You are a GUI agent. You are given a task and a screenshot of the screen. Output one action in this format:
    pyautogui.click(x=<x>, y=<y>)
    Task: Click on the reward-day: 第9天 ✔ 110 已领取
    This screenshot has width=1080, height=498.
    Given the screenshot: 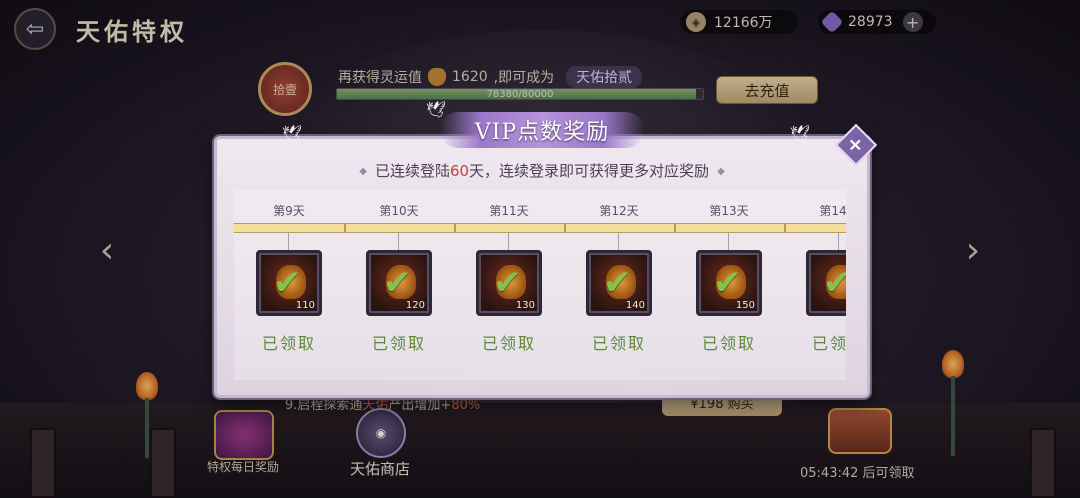 What is the action you would take?
    pyautogui.click(x=290, y=285)
    